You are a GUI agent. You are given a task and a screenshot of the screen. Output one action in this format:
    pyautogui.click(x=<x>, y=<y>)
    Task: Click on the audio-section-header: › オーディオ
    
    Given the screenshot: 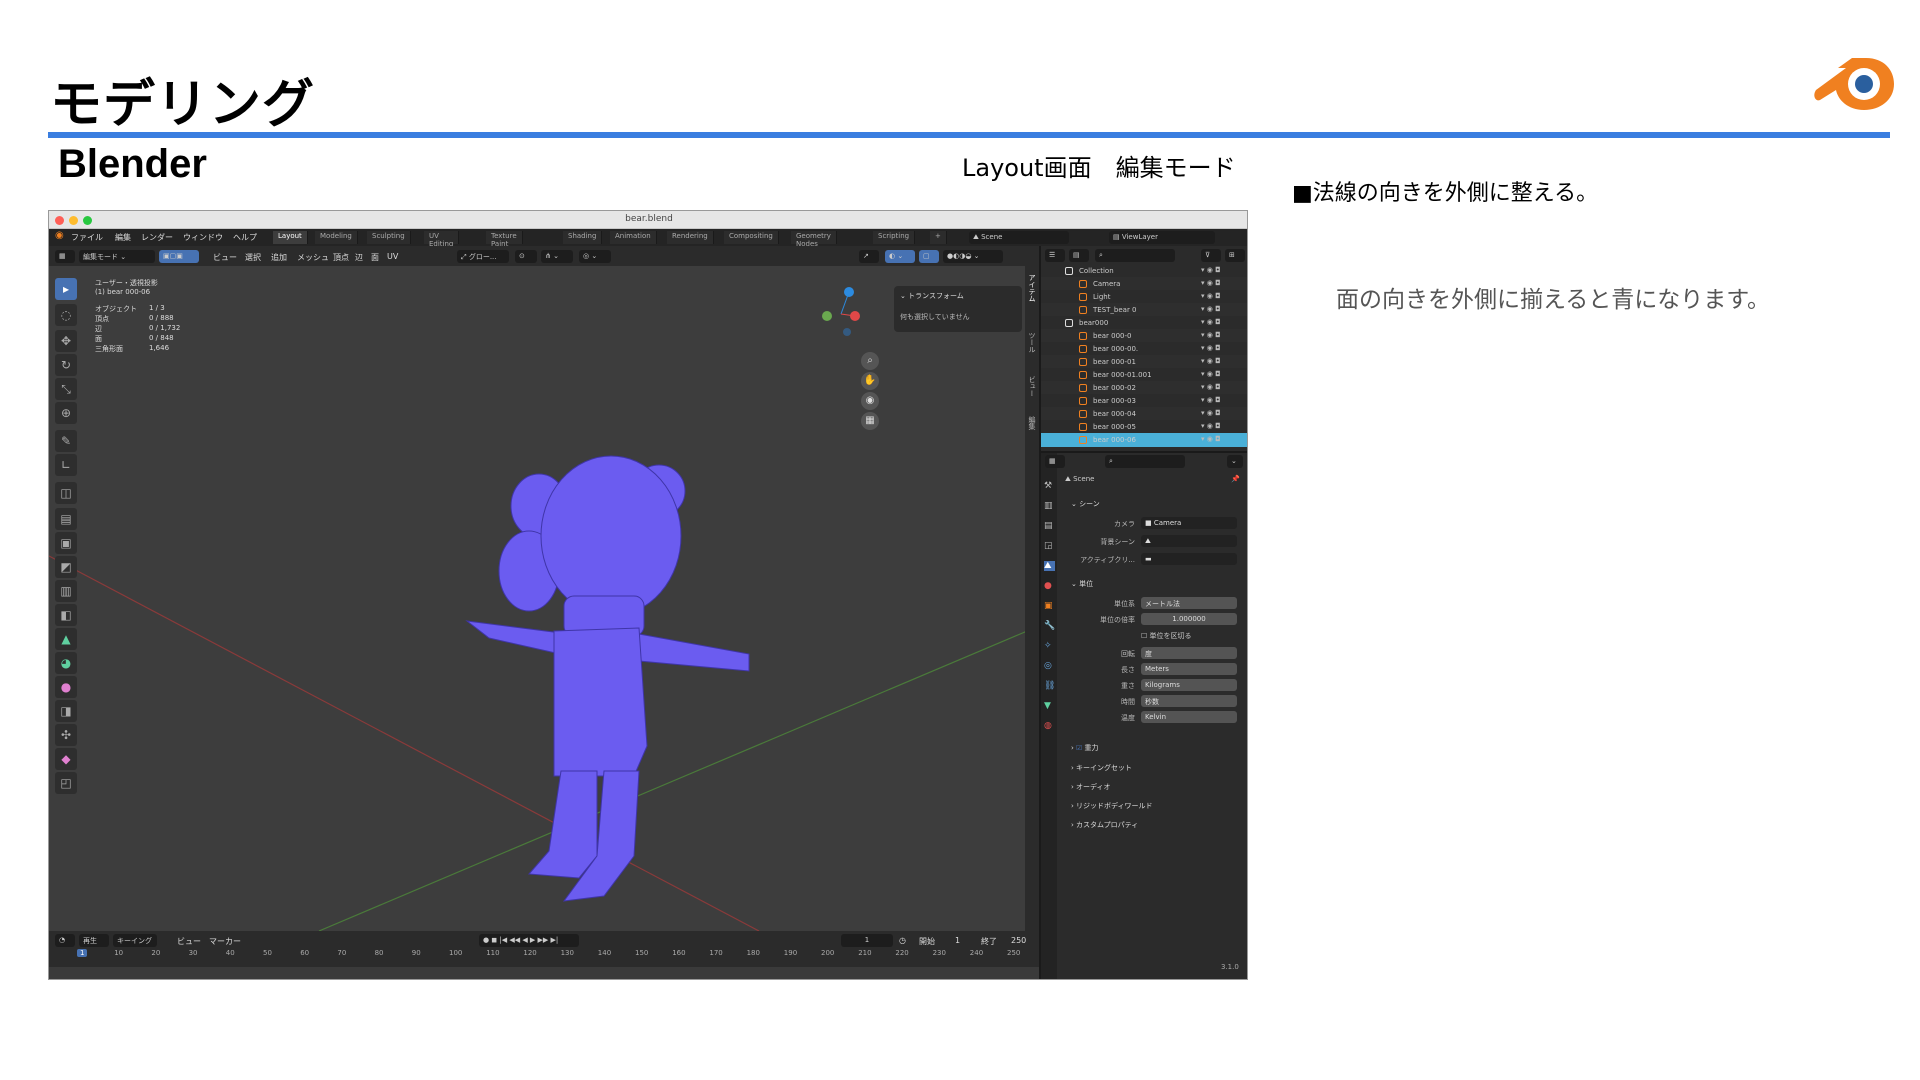 What is the action you would take?
    pyautogui.click(x=1091, y=787)
    